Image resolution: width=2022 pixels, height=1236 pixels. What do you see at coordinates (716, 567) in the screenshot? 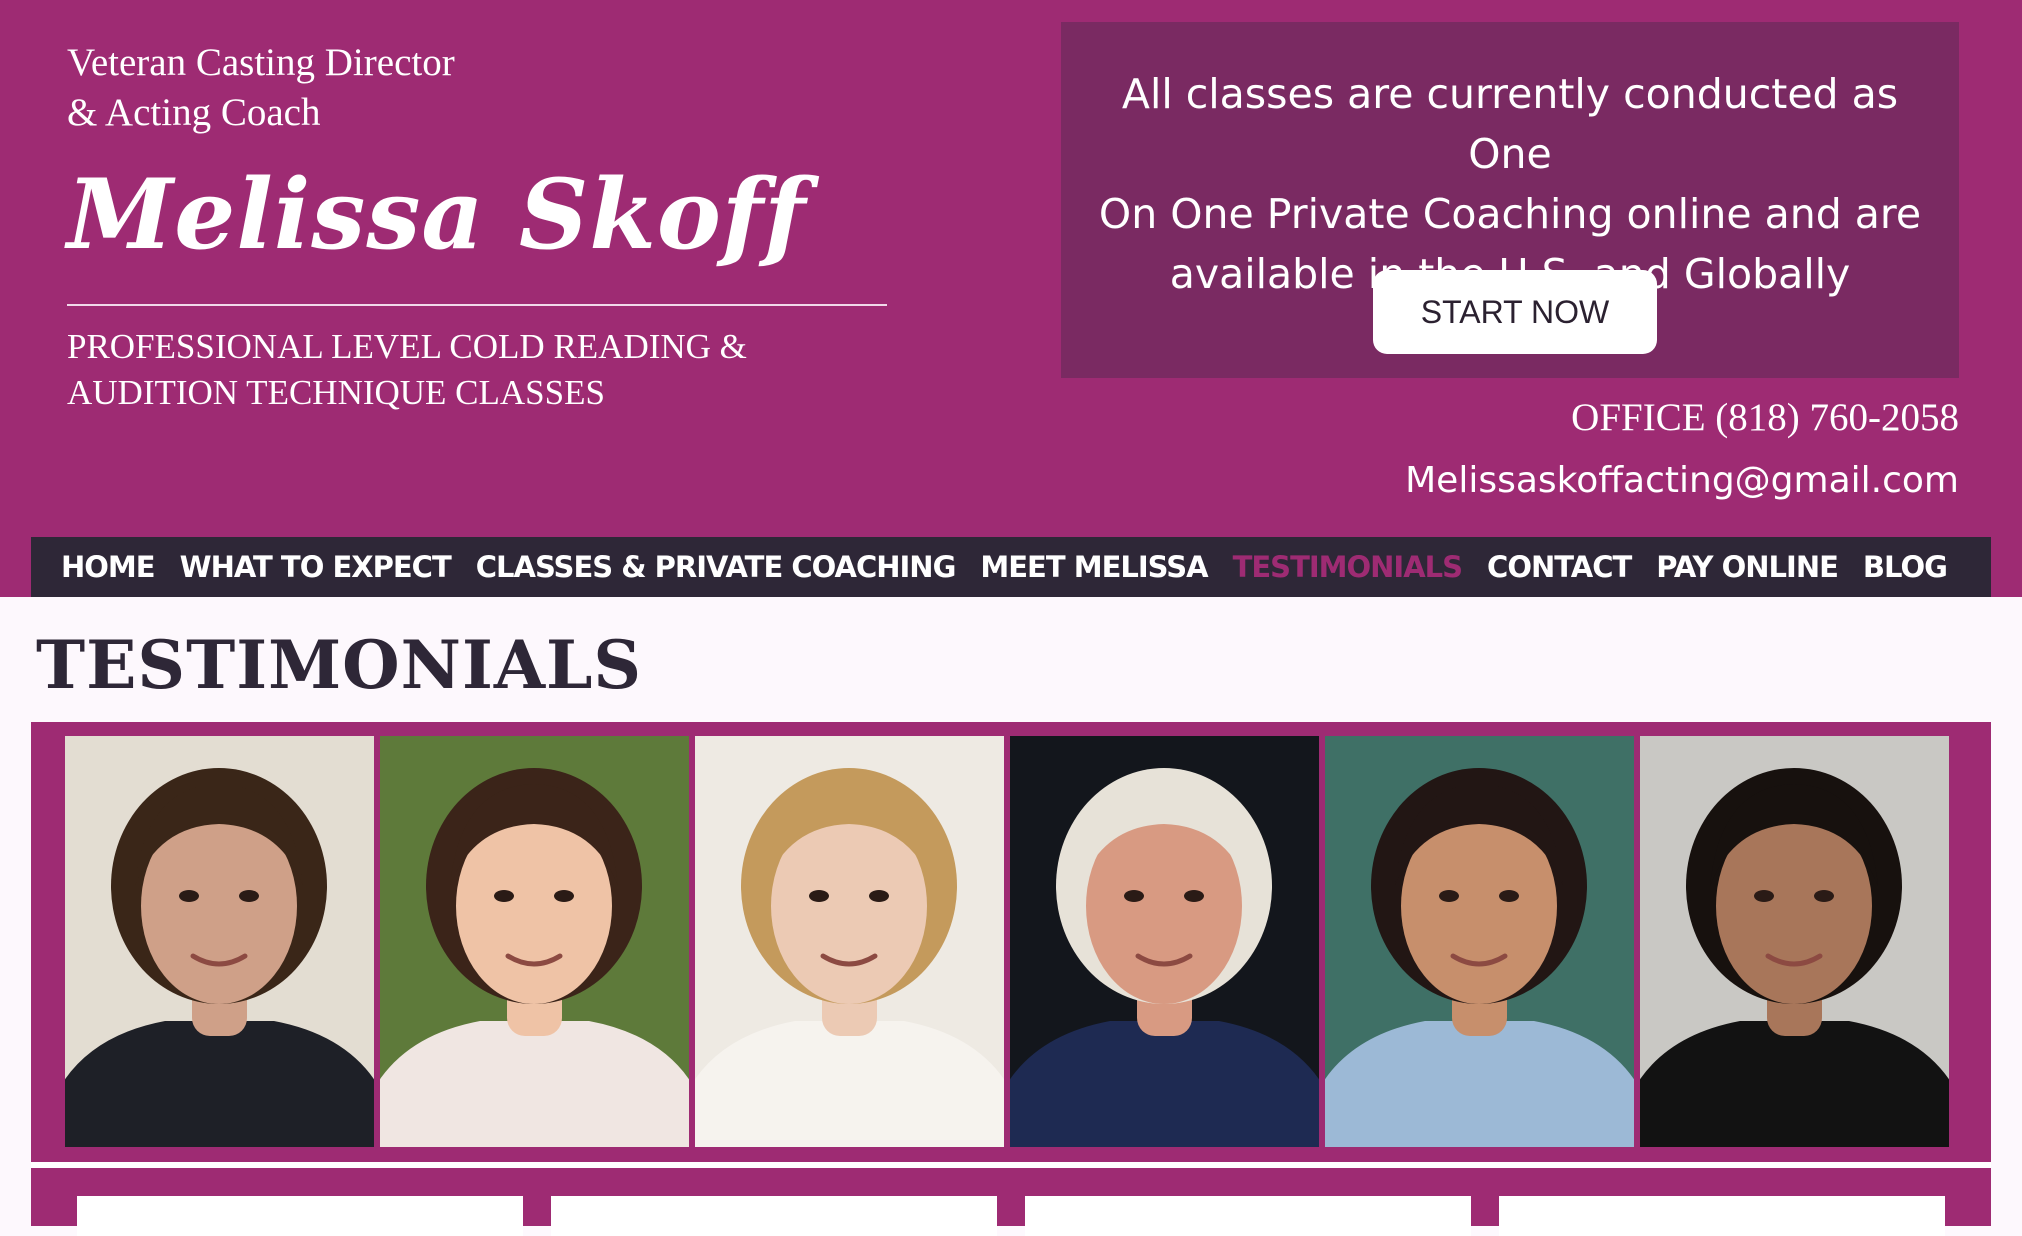
I see `nav-item-classes-private-coaching: CLASSES & PRIVATE COACHING` at bounding box center [716, 567].